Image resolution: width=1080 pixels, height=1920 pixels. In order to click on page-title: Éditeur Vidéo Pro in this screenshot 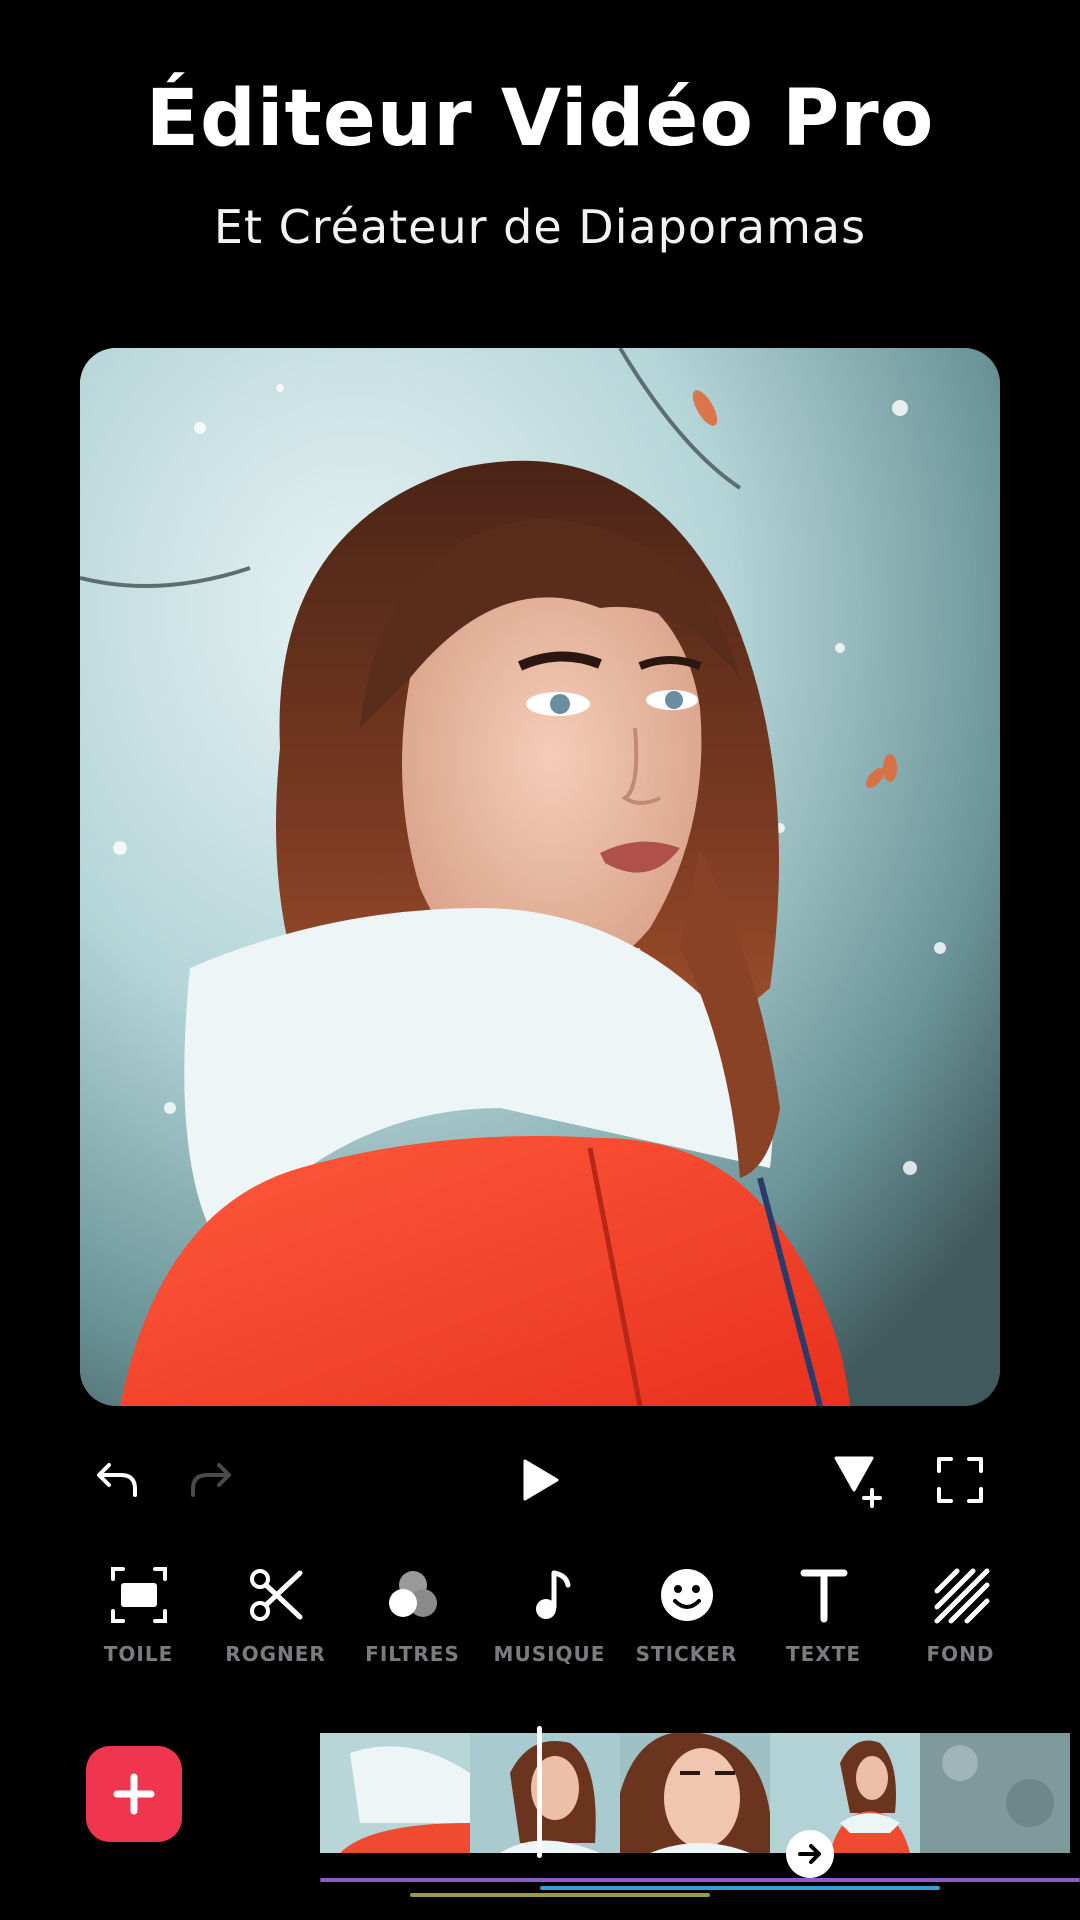, I will do `click(540, 119)`.